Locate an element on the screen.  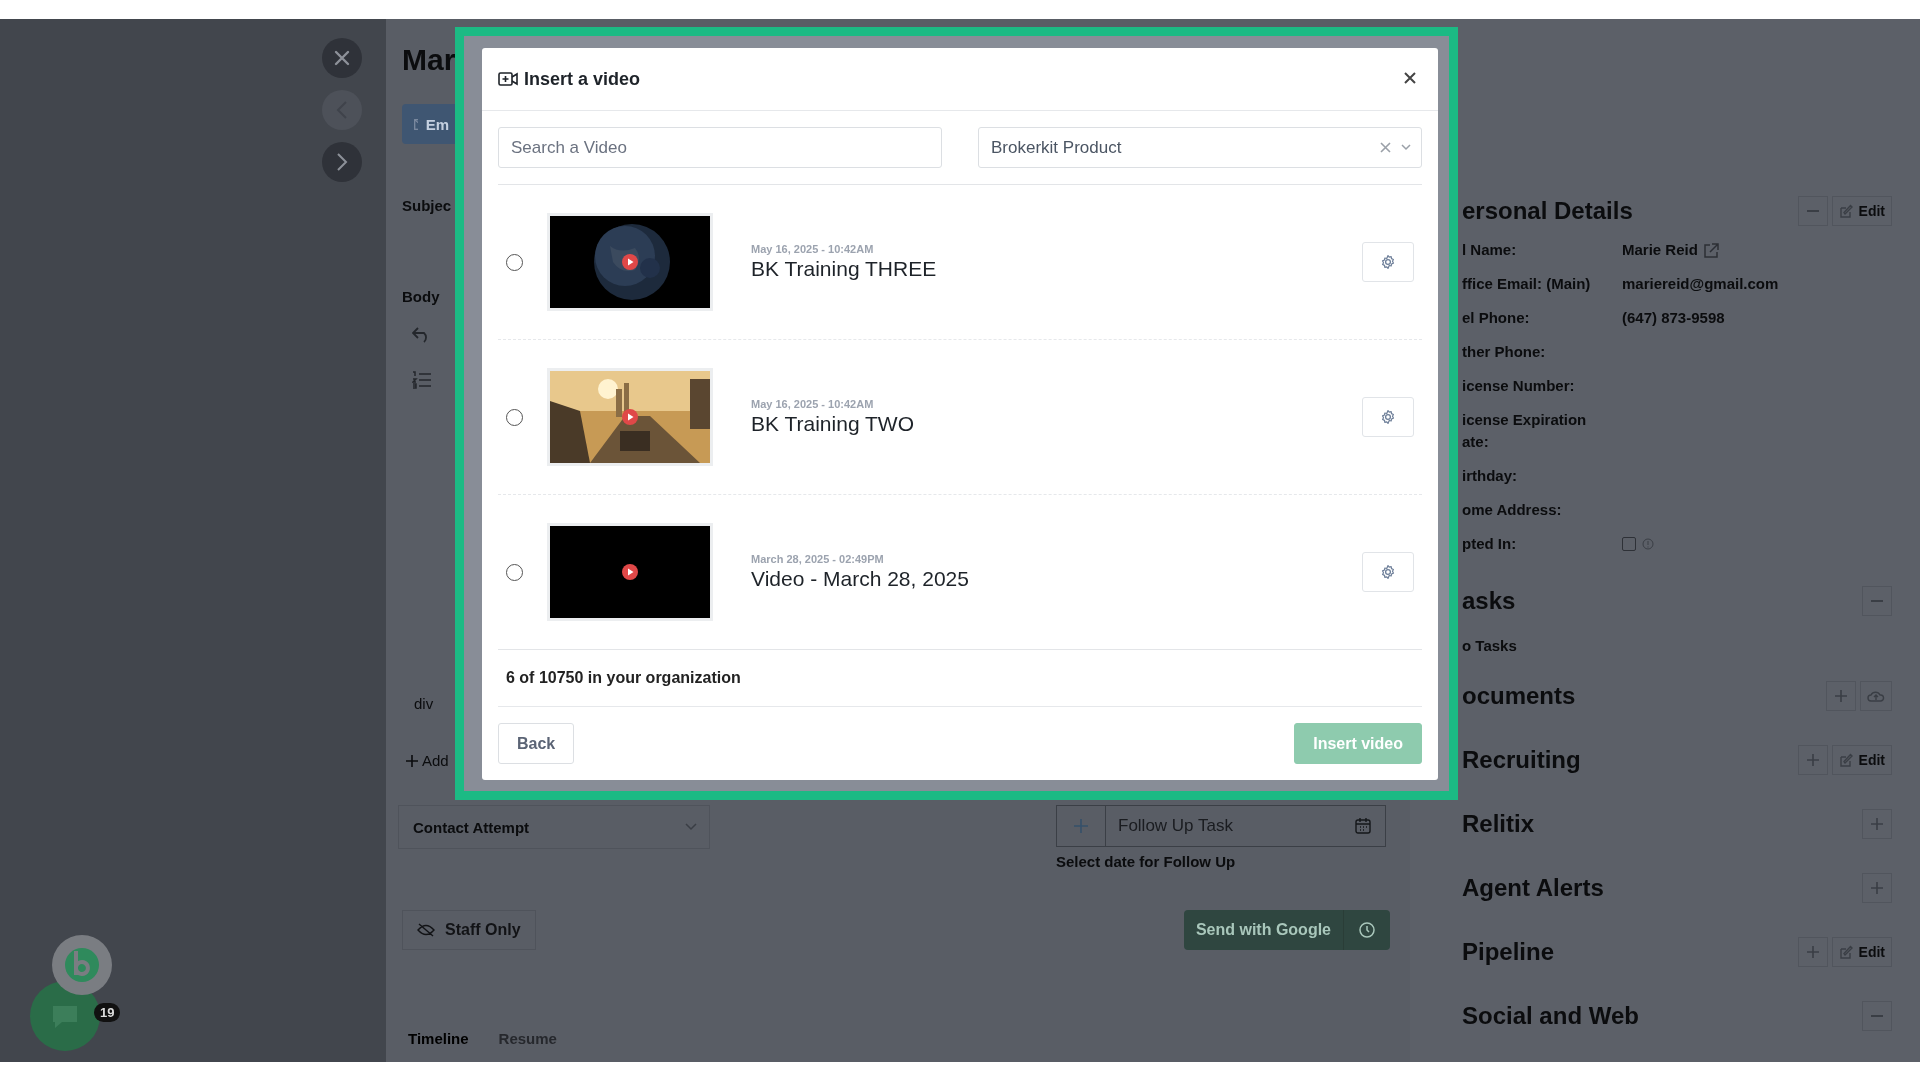
section-title: ersonal Details is located at coordinates (1547, 211).